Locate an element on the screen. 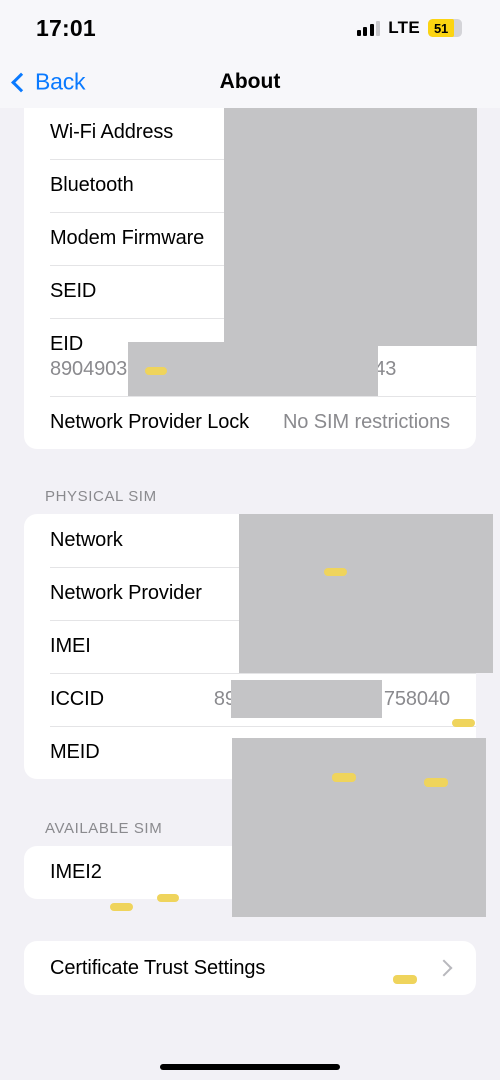 The height and width of the screenshot is (1080, 500). status-bar-indicators: LTE 51 is located at coordinates (409, 28).